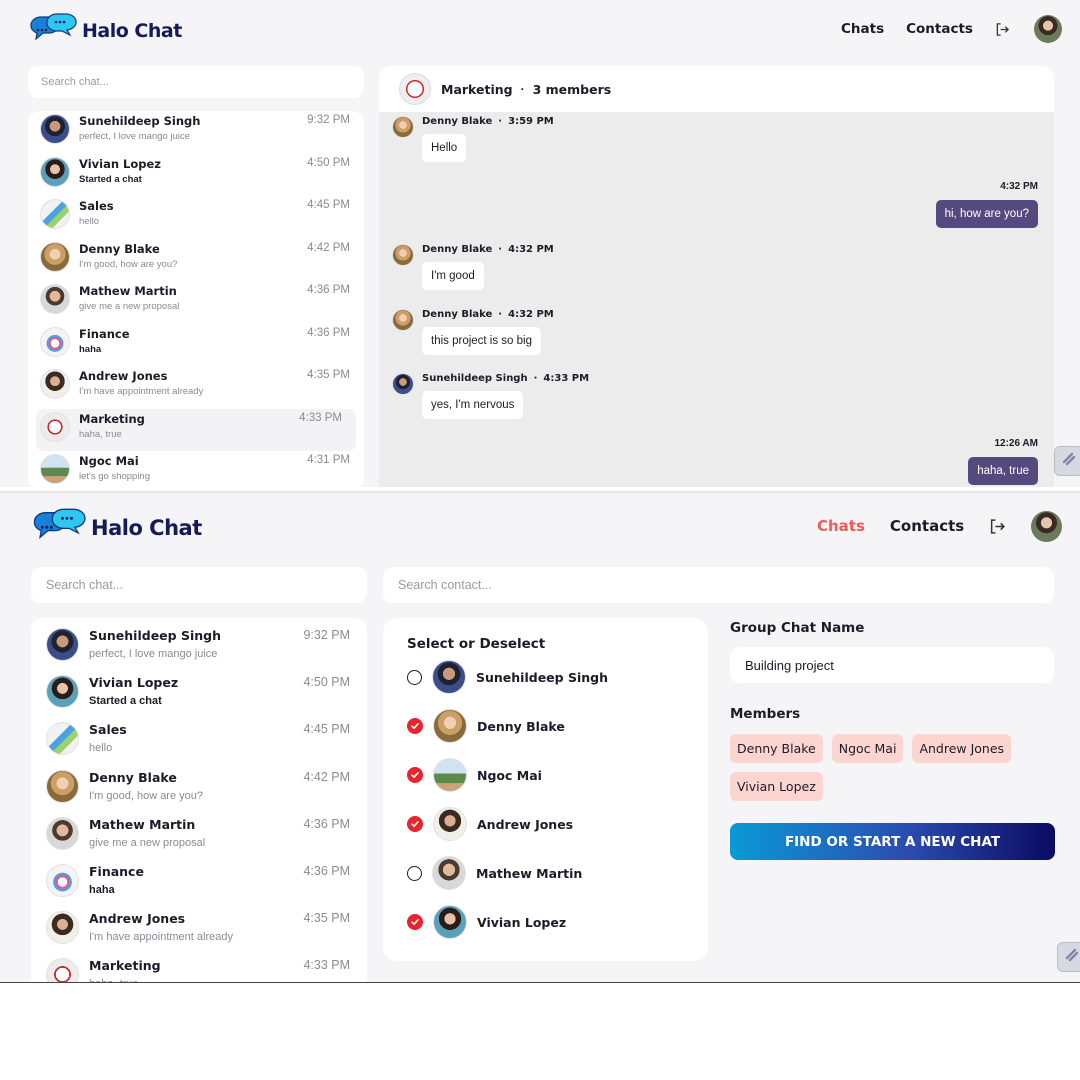 The height and width of the screenshot is (1080, 1080). Describe the element at coordinates (776, 786) in the screenshot. I see `member-chip: Vivian Lopez` at that location.